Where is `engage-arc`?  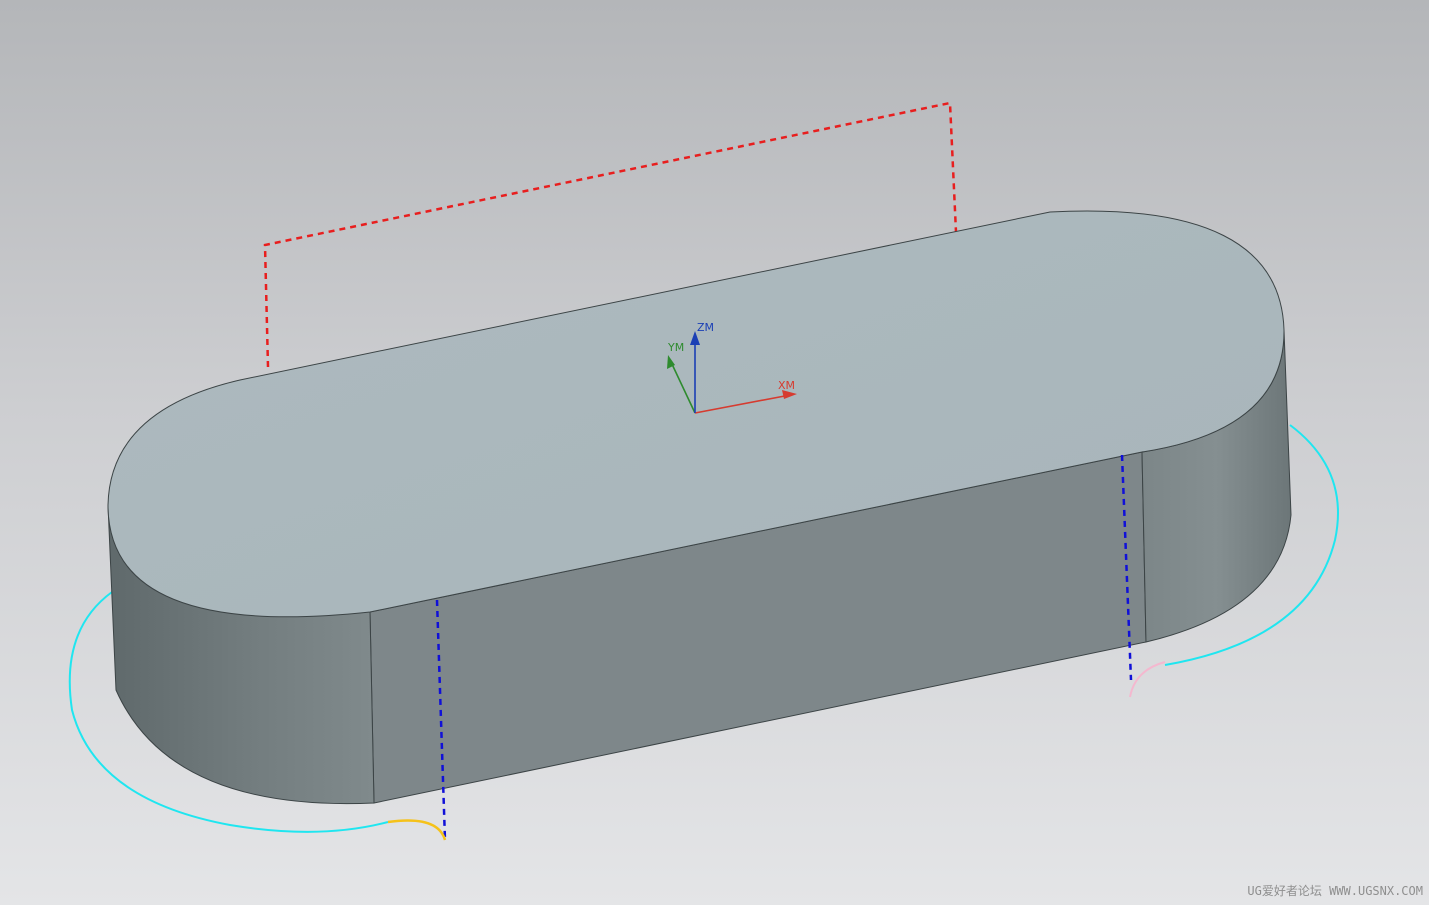 engage-arc is located at coordinates (417, 830).